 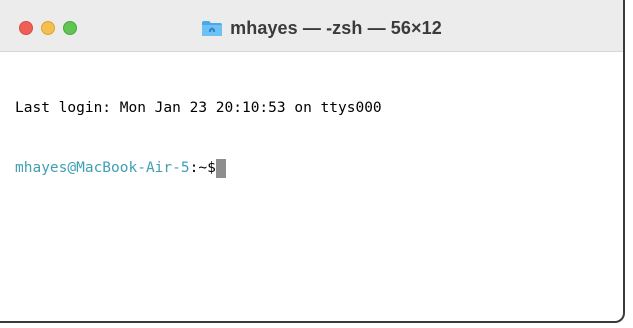 I want to click on prompt-symbol: $, so click(x=211, y=168).